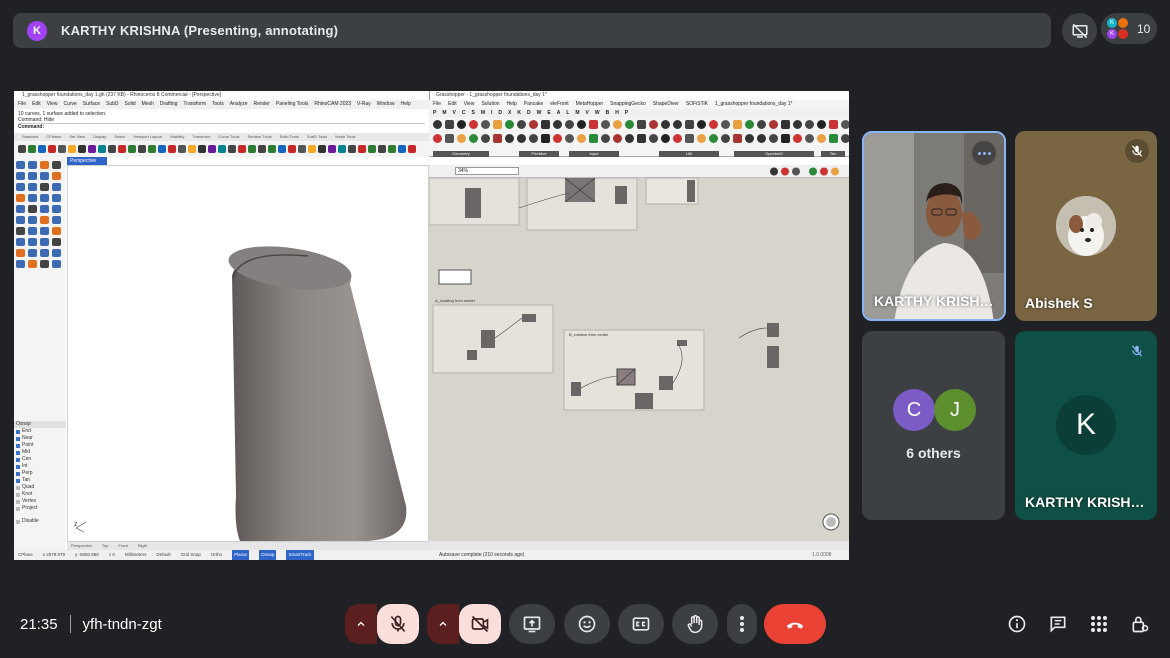 This screenshot has width=1170, height=658. Describe the element at coordinates (491, 113) in the screenshot. I see `grasshopper-tab: I` at that location.